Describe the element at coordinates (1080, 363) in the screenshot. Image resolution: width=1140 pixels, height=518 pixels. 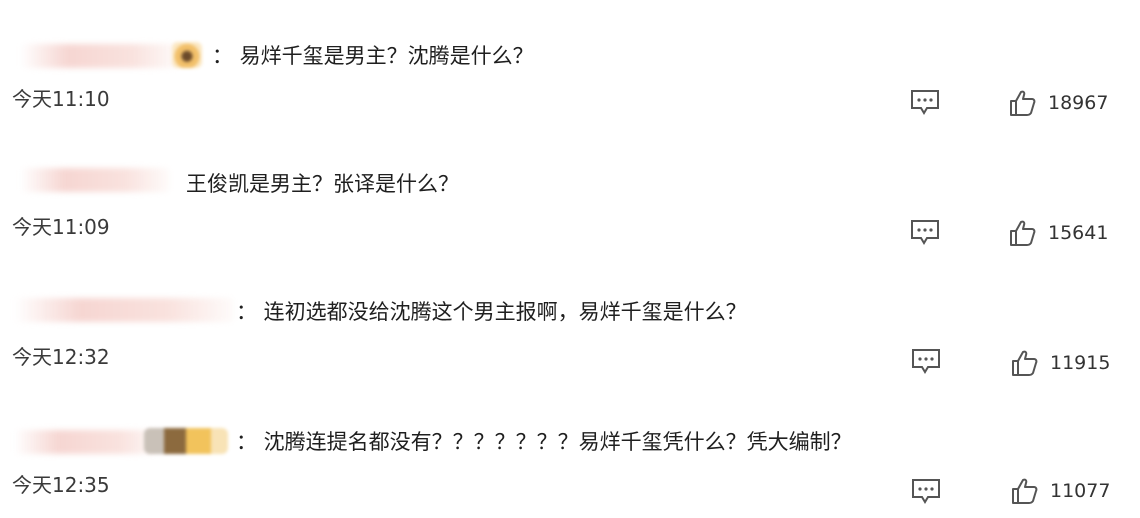
I see `like-count: 11915` at that location.